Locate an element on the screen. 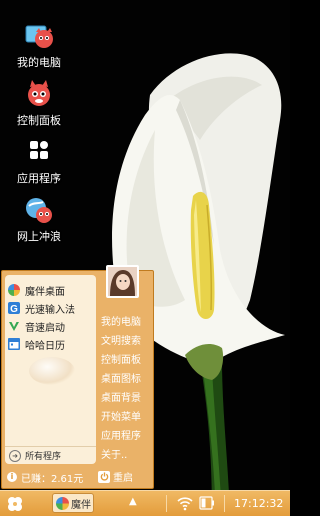 This screenshot has width=320, height=516. menu-item-desktop-icons: 桌面图标 is located at coordinates (121, 377).